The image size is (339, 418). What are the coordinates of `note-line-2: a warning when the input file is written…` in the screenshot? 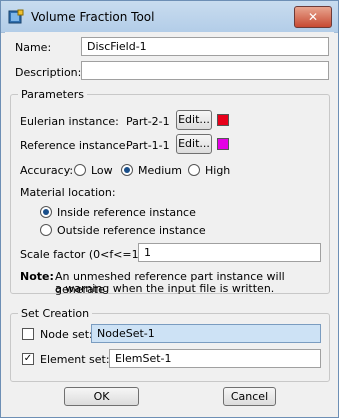 It's located at (165, 288).